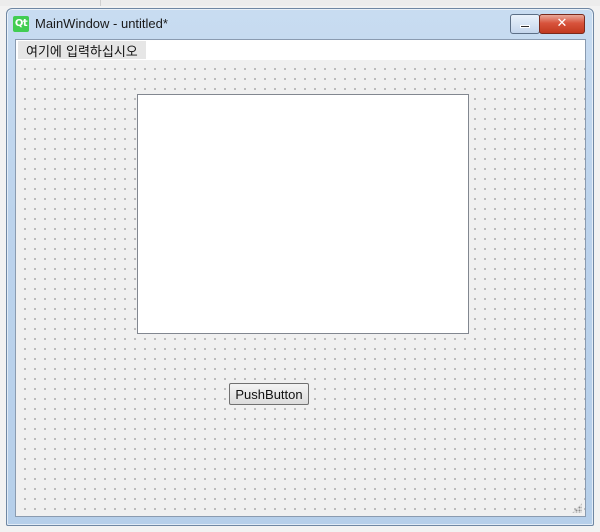  Describe the element at coordinates (300, 24) in the screenshot. I see `title-bar: Qt MainWindow - untitled* ✕` at that location.